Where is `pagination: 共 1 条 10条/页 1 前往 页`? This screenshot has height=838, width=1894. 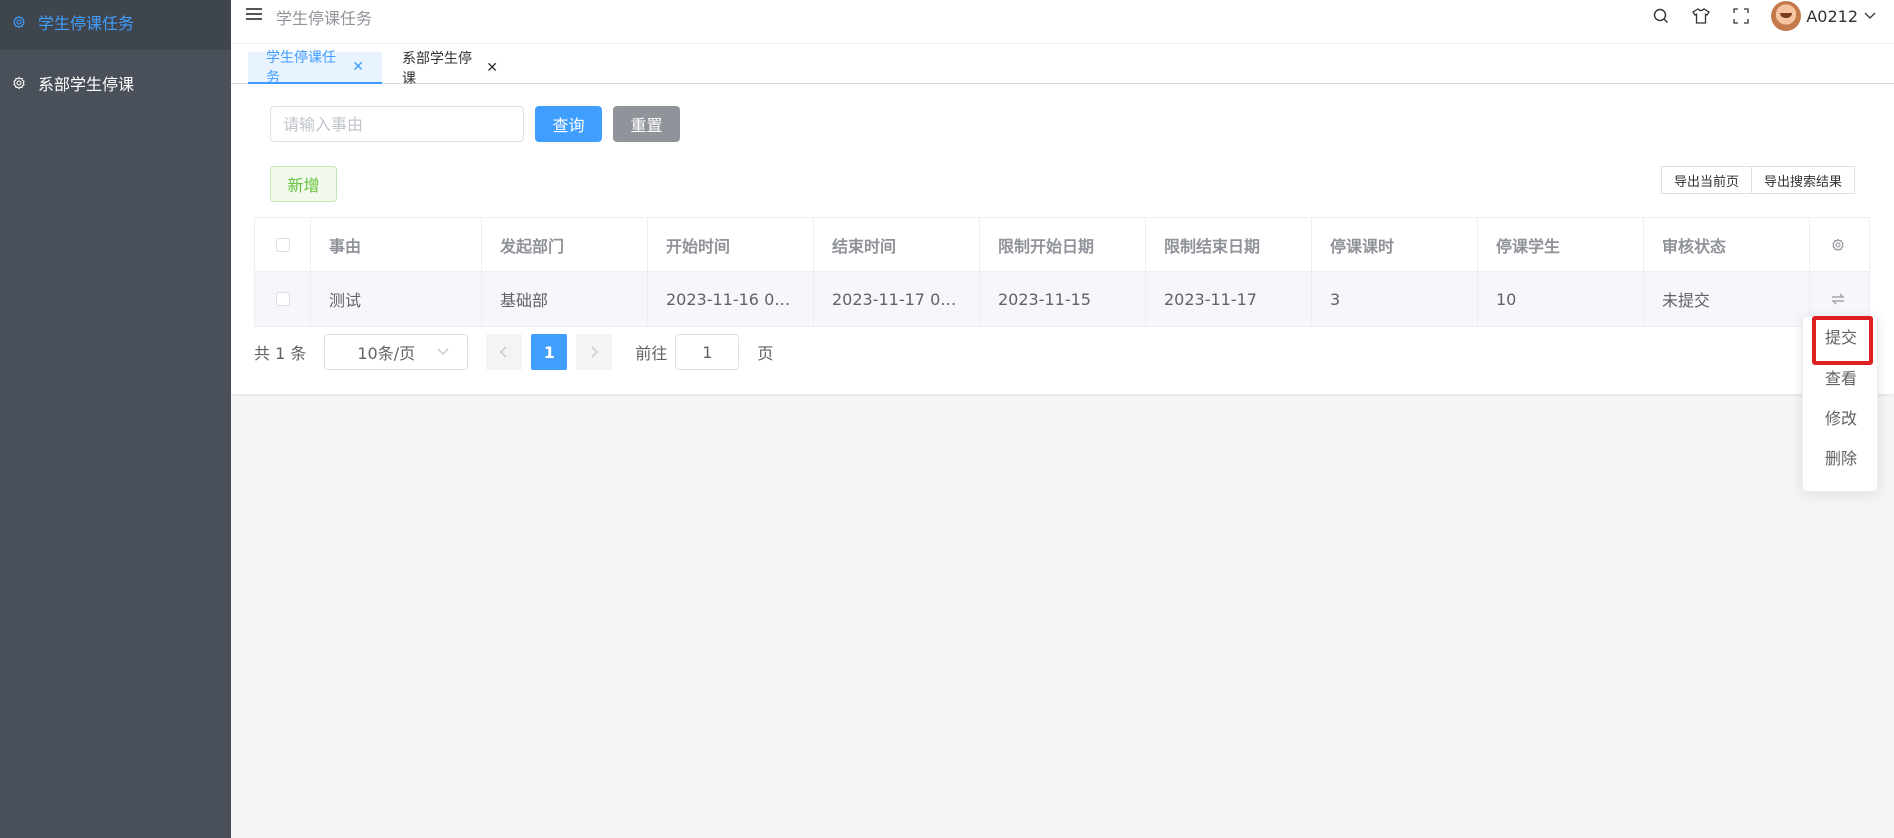
pagination: 共 1 条 10条/页 1 前往 页 is located at coordinates (513, 352).